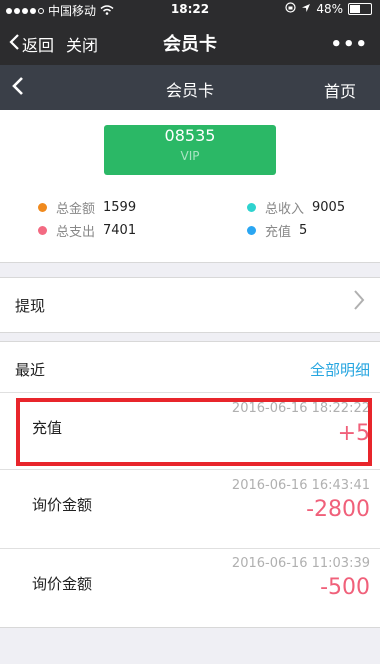 The height and width of the screenshot is (664, 380). Describe the element at coordinates (190, 135) in the screenshot. I see `card-number: 08535` at that location.